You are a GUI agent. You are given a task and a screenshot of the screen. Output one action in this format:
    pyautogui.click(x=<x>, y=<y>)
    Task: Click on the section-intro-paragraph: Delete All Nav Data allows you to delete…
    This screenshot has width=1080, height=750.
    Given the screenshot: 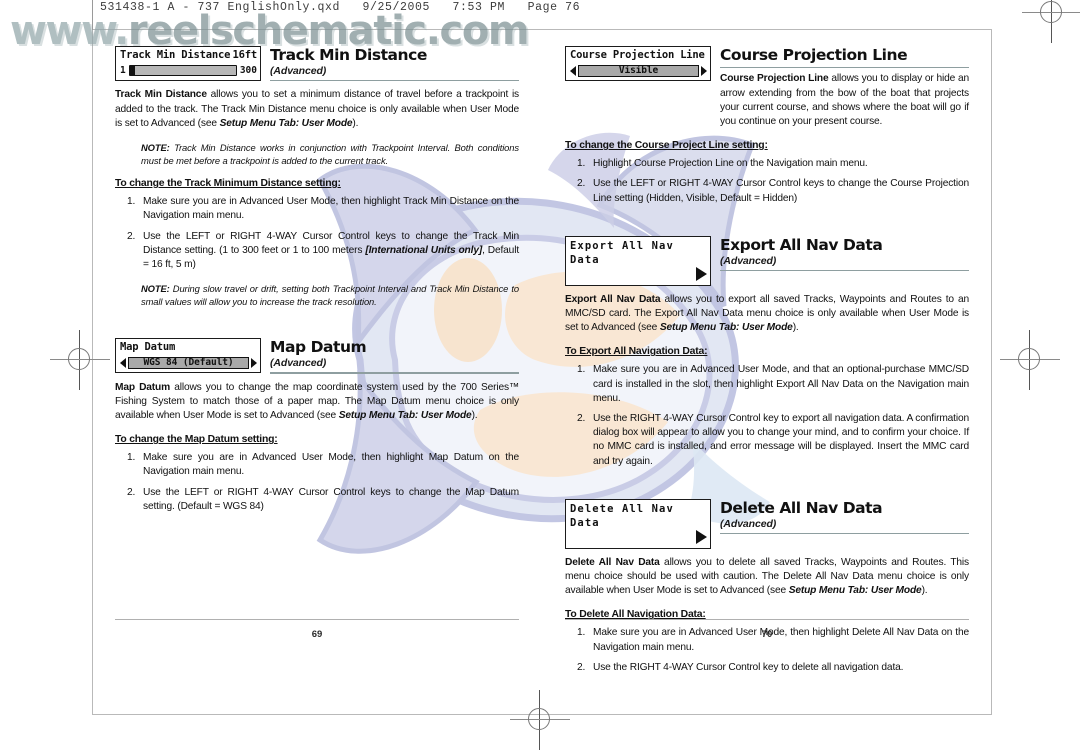 What is the action you would take?
    pyautogui.click(x=767, y=577)
    